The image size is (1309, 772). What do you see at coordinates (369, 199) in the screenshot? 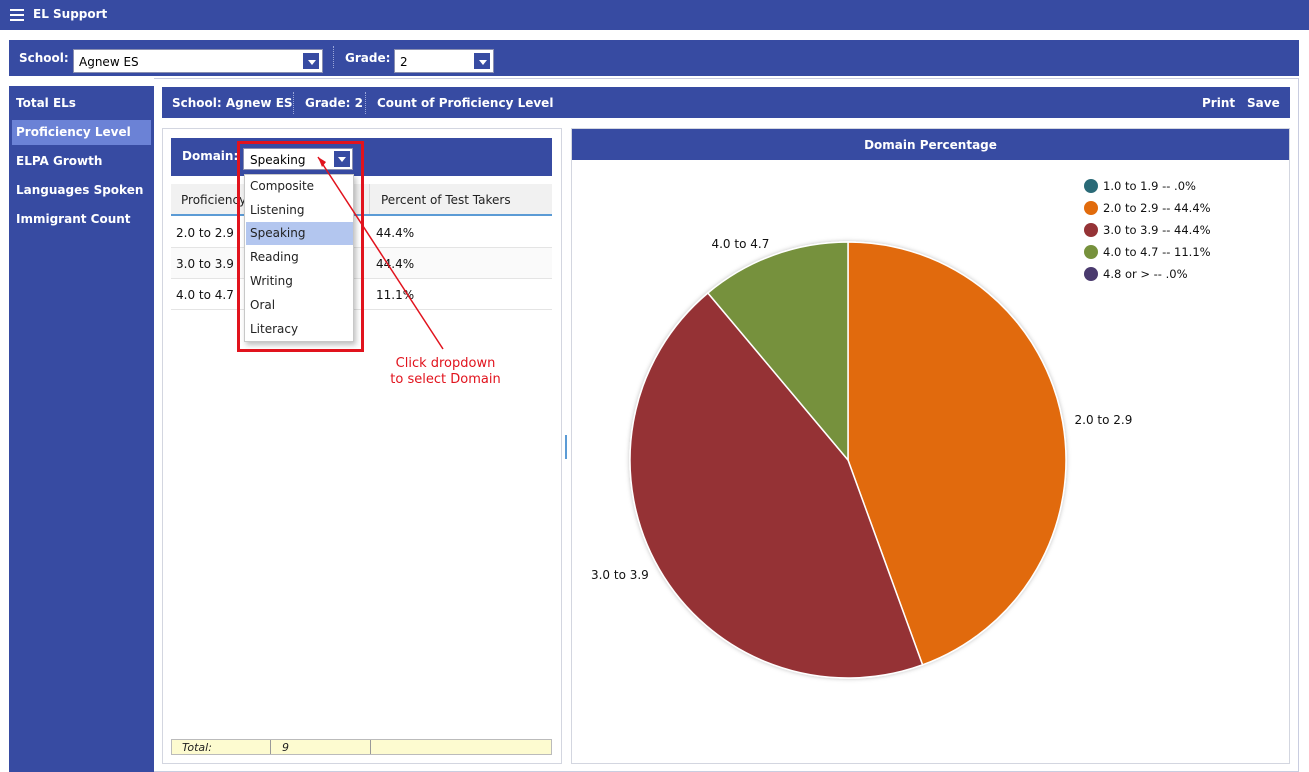
I see `column-divider` at bounding box center [369, 199].